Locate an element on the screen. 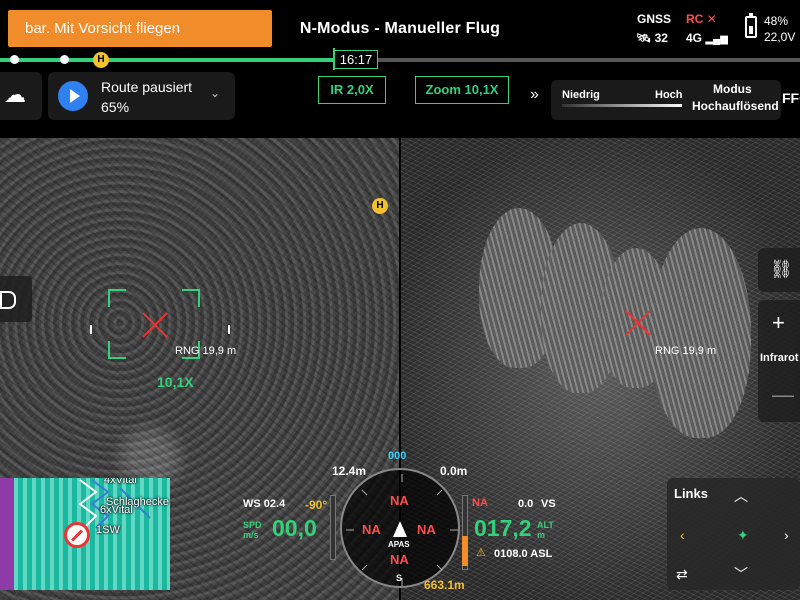 The width and height of the screenshot is (800, 600). zoom-in-button: + is located at coordinates (778, 323).